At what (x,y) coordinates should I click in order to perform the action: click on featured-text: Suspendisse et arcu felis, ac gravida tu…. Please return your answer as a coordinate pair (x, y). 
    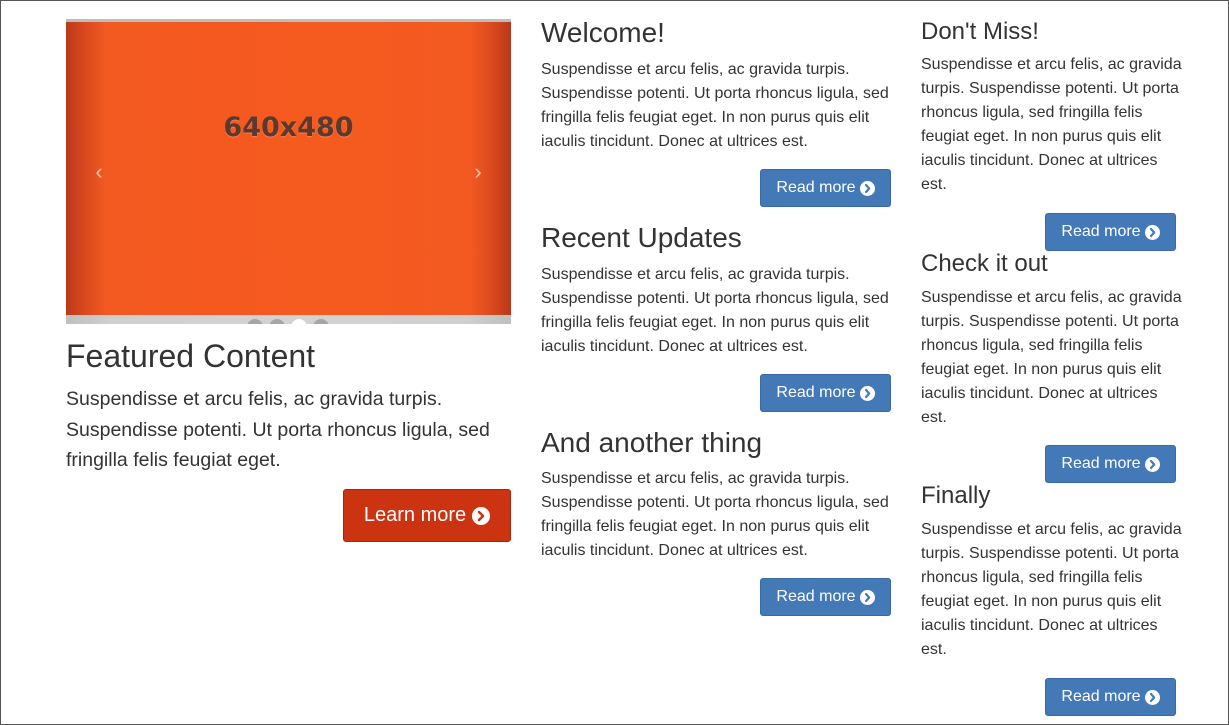
    Looking at the image, I should click on (278, 429).